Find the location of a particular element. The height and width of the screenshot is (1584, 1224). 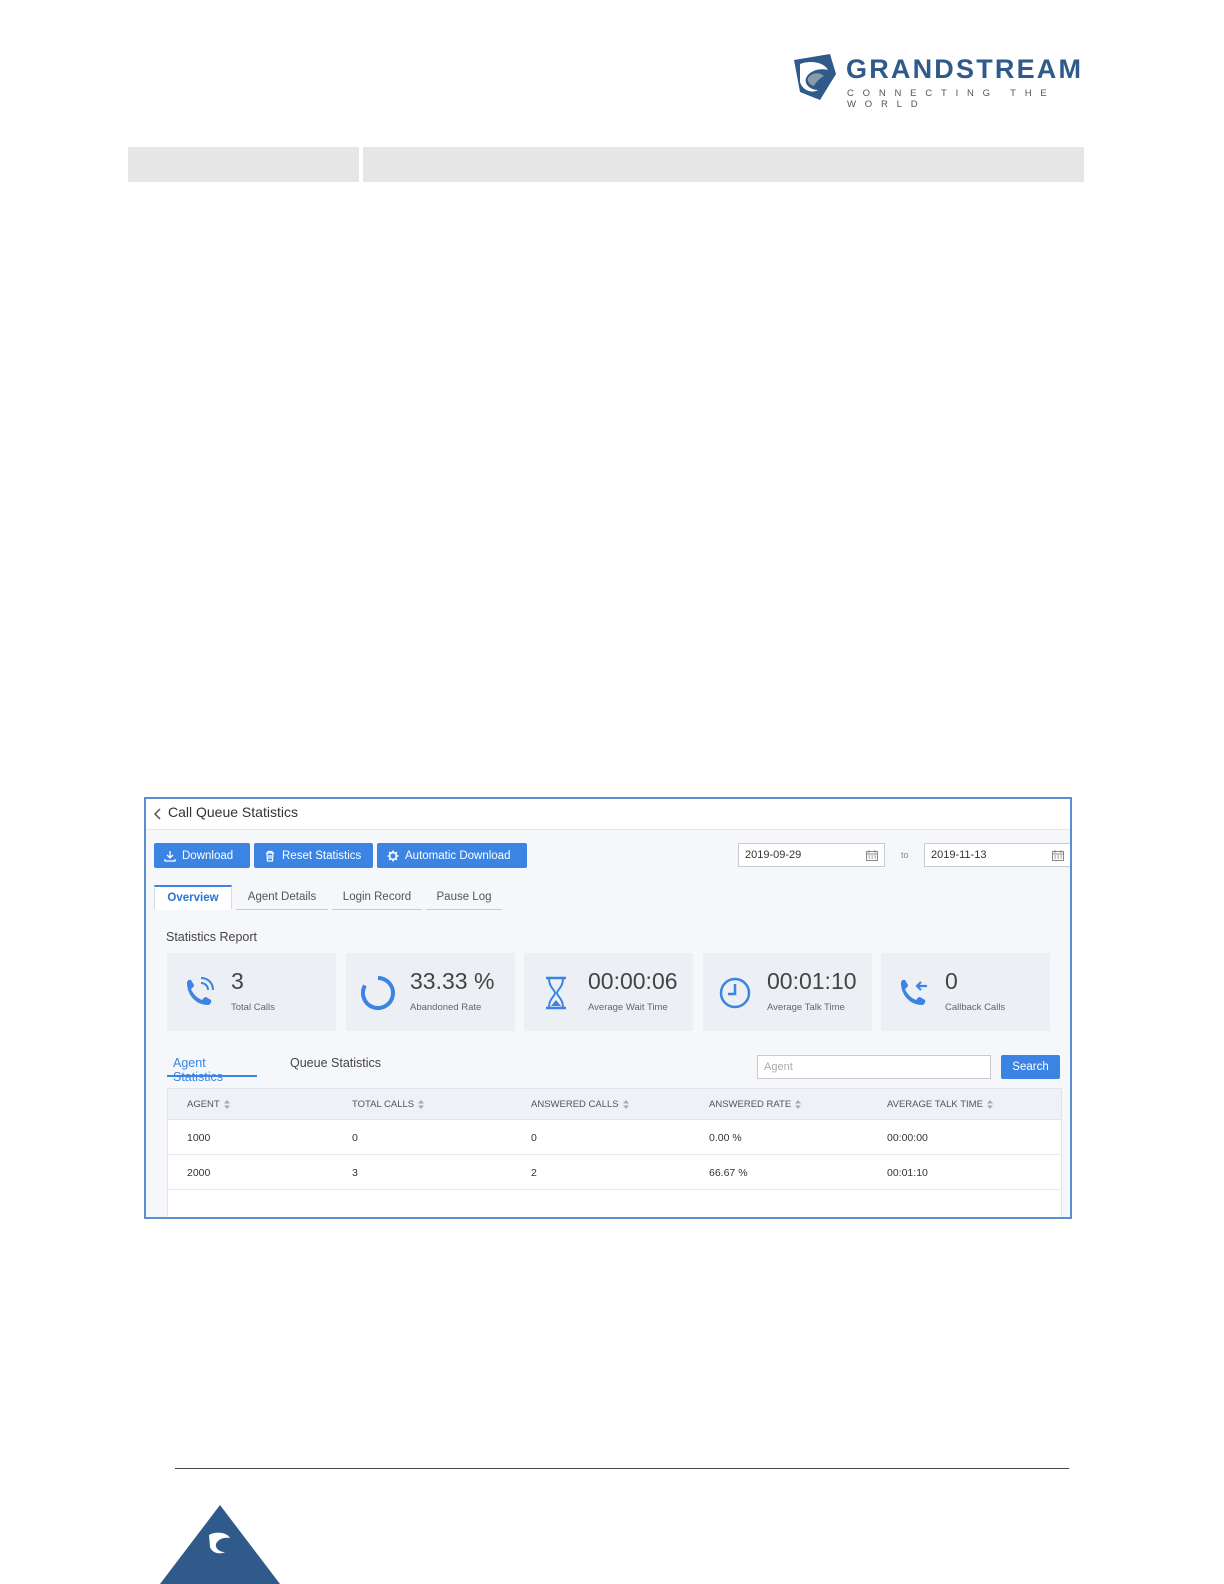

stat-label: Average Talk Time is located at coordinates (806, 1007).